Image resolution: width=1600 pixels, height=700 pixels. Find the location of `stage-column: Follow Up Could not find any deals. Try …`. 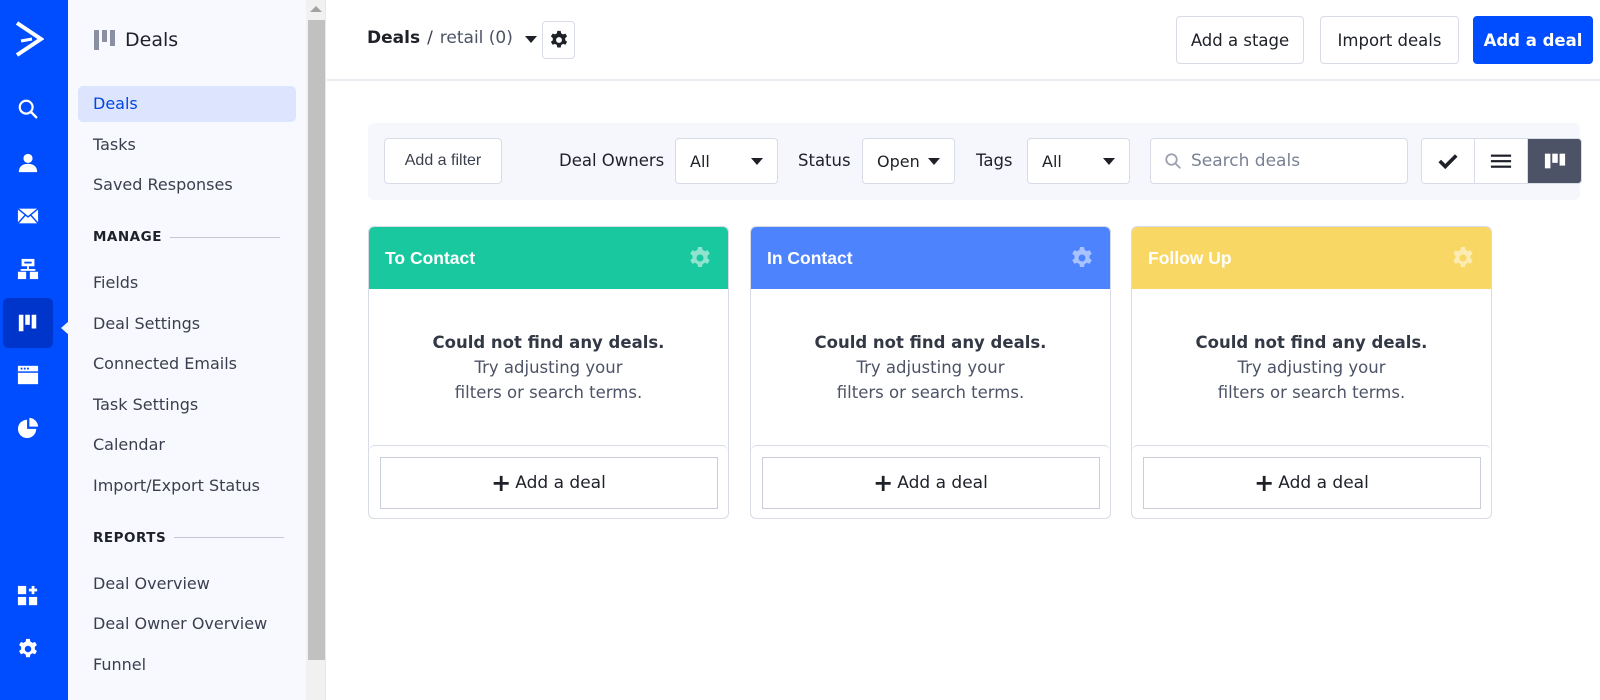

stage-column: Follow Up Could not find any deals. Try … is located at coordinates (1311, 372).